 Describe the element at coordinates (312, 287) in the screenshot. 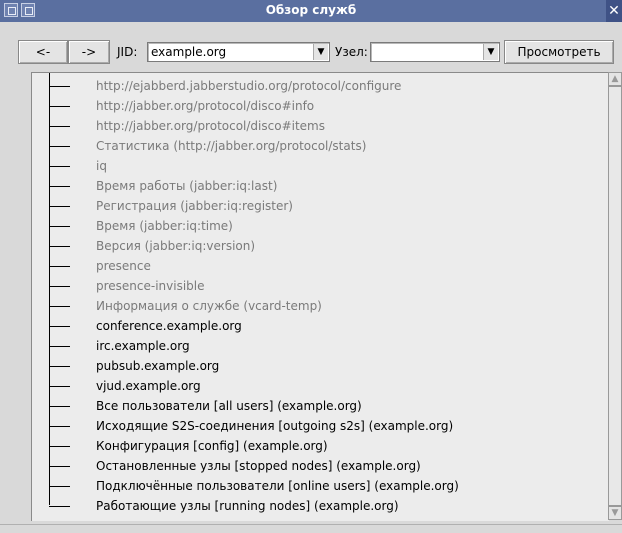

I see `tree-item: presence-invisible` at that location.